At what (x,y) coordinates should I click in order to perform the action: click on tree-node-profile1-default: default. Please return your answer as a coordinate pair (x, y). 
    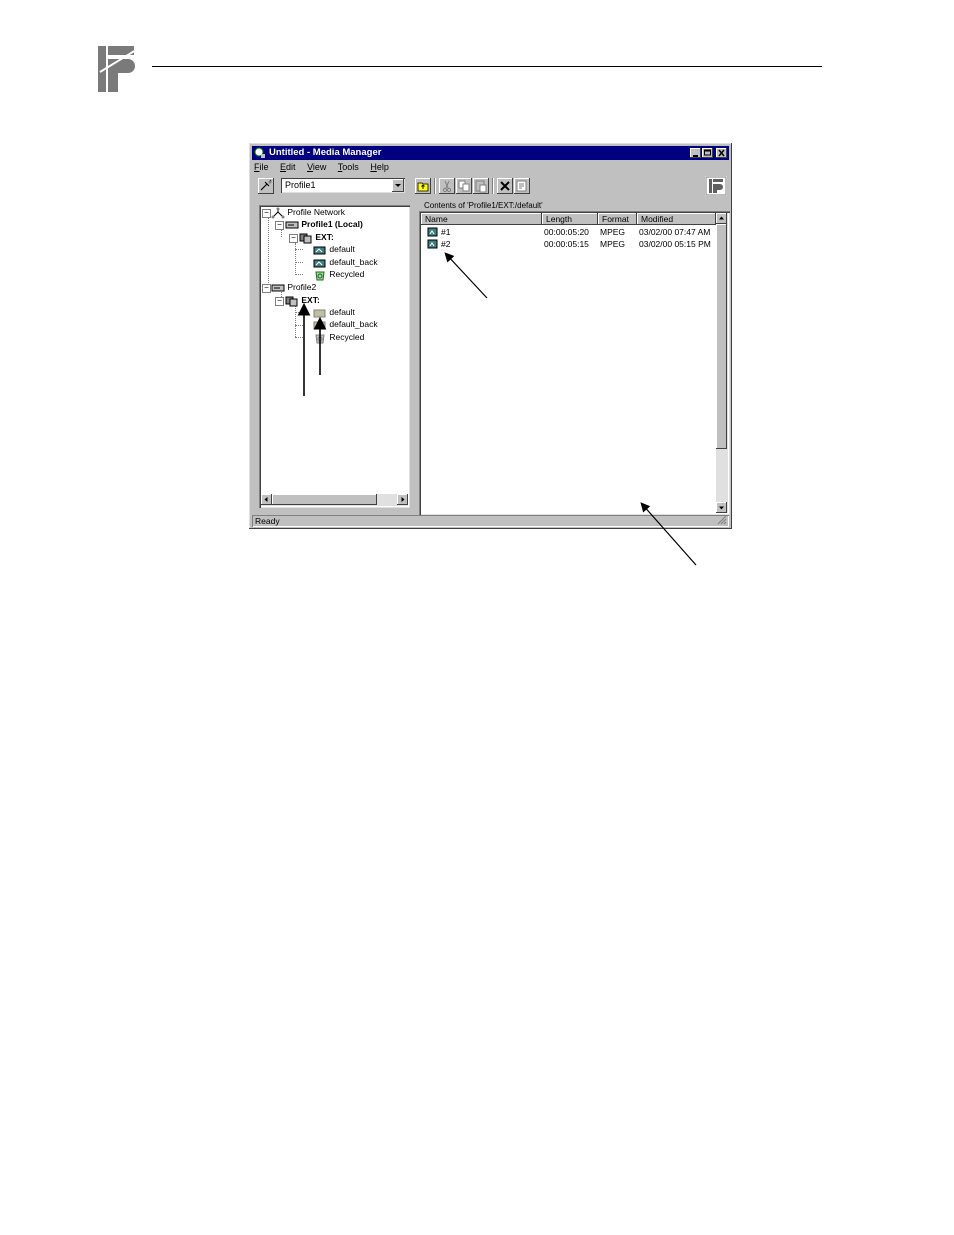
    Looking at the image, I should click on (334, 249).